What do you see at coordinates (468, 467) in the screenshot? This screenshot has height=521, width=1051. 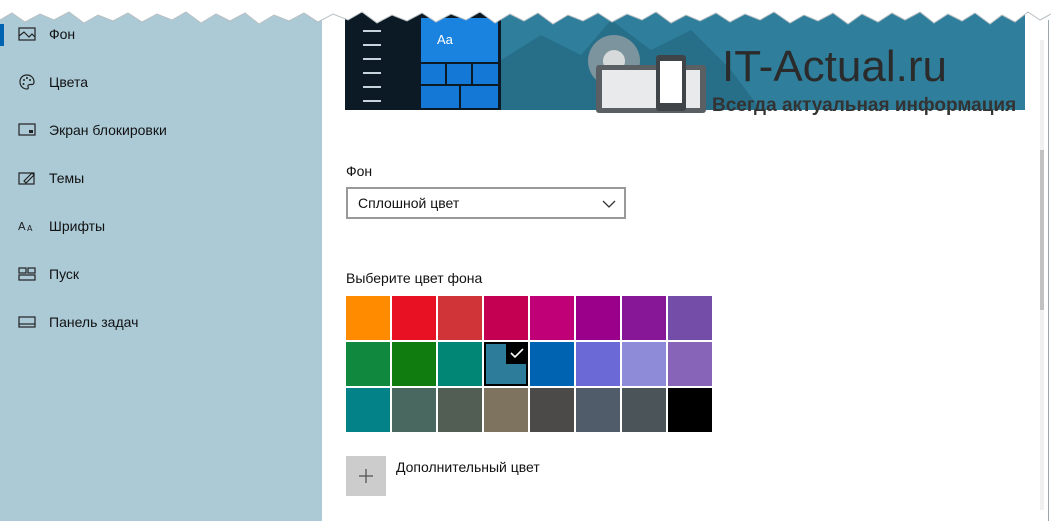 I see `custom-color-label: Дополнительный цвет` at bounding box center [468, 467].